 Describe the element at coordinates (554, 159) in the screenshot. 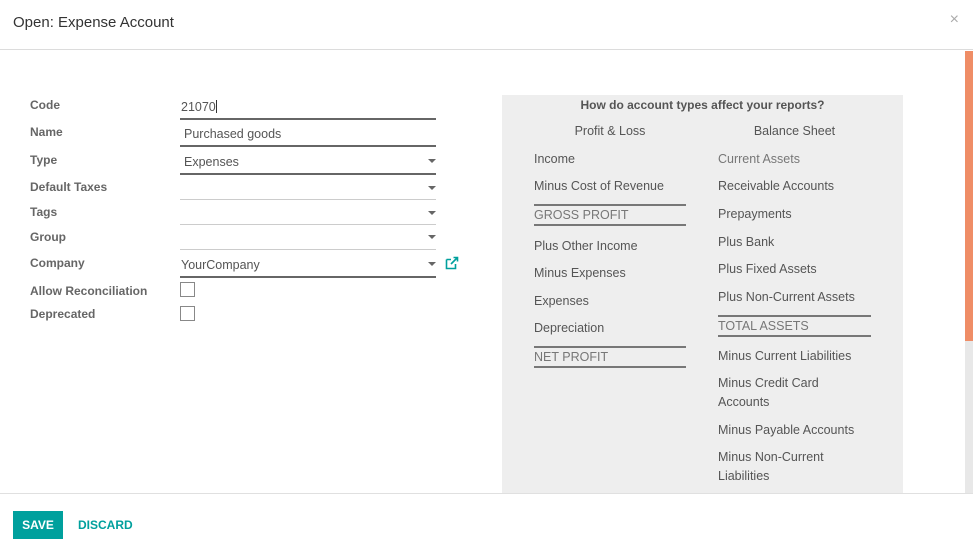

I see `pl-item: Income` at that location.